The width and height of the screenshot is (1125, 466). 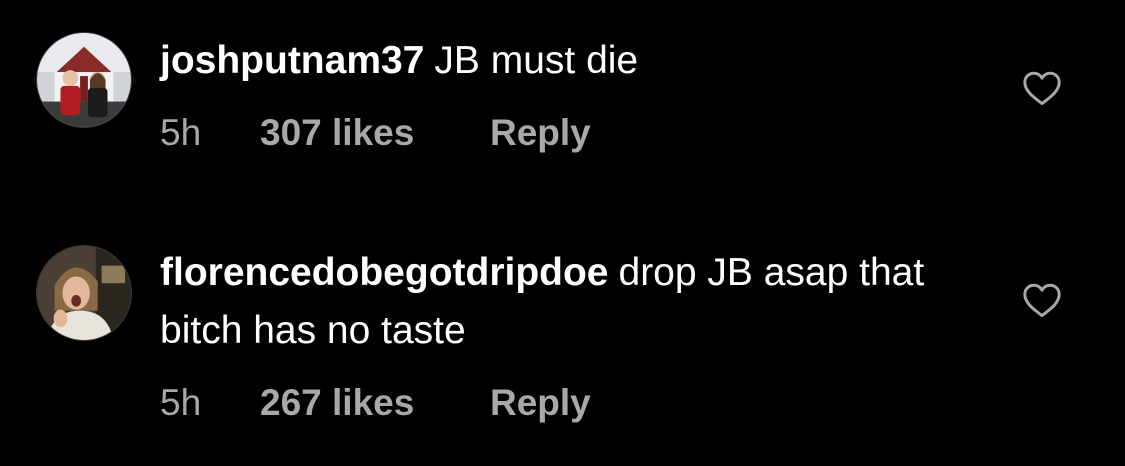 I want to click on comment-likes: 307 likes, so click(x=375, y=133).